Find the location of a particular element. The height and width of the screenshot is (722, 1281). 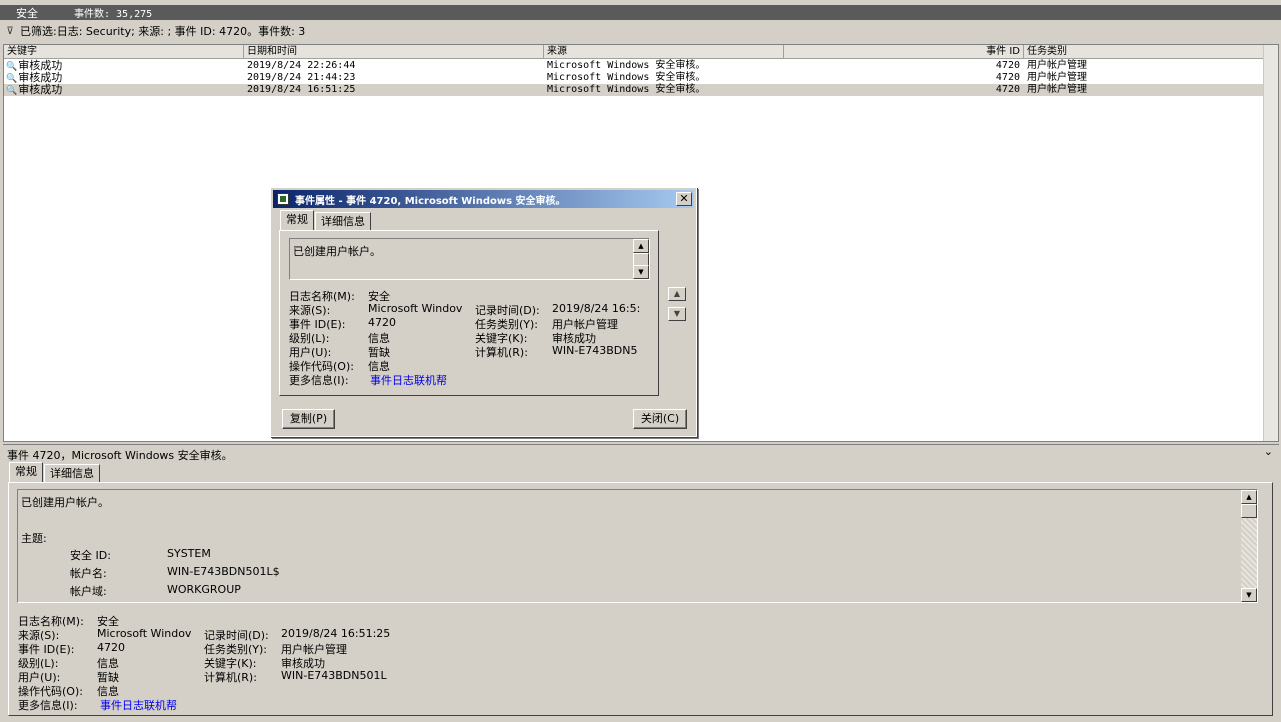

account-name-value: WIN-E743BDN501L$ is located at coordinates (223, 571).